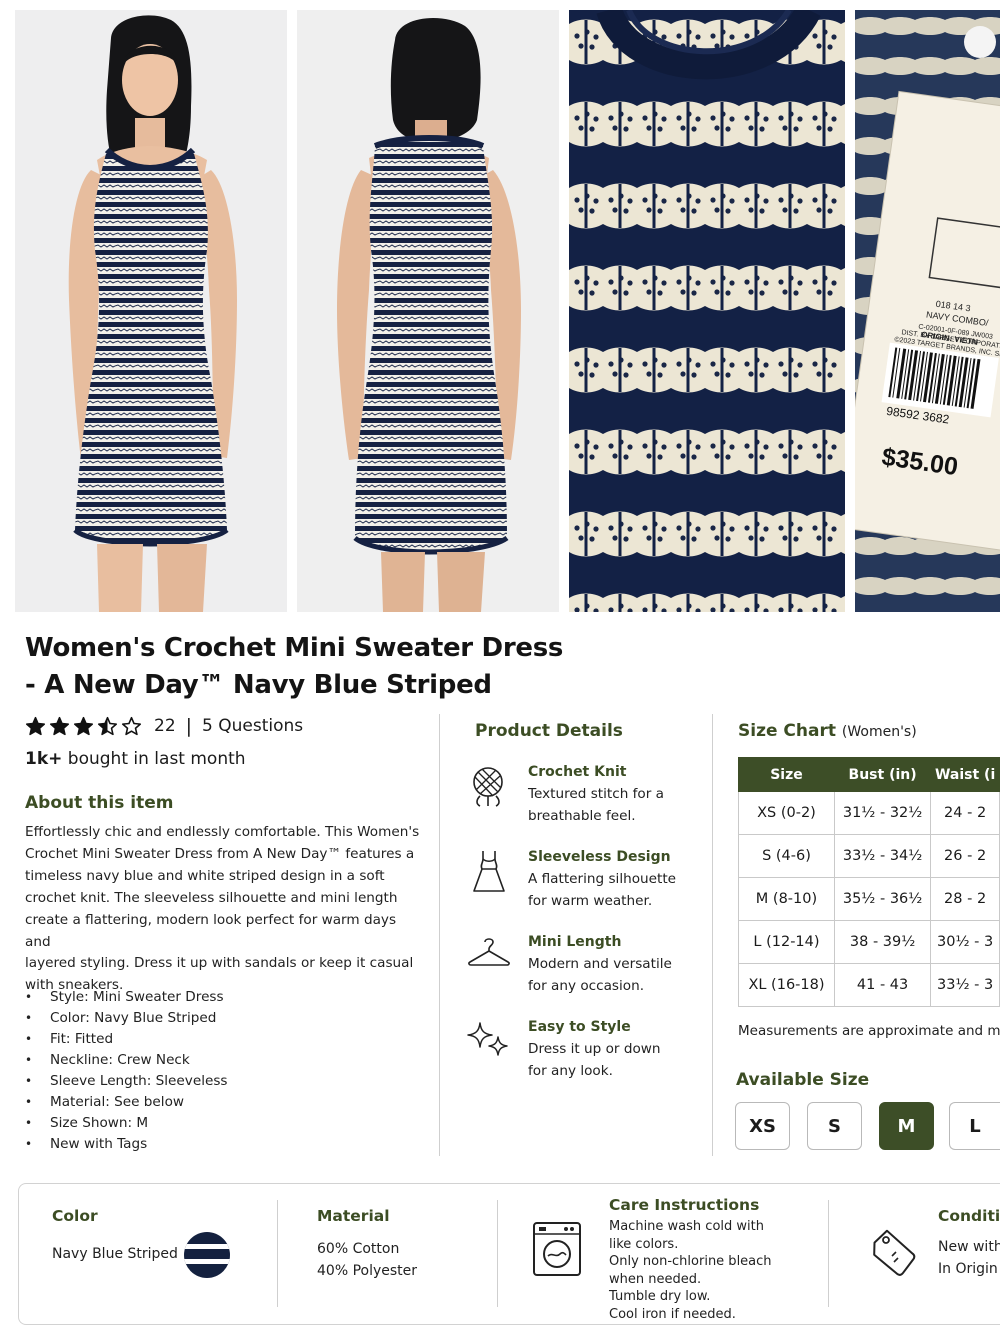  Describe the element at coordinates (596, 794) in the screenshot. I see `feature-description-line: Textured stitch for a` at that location.